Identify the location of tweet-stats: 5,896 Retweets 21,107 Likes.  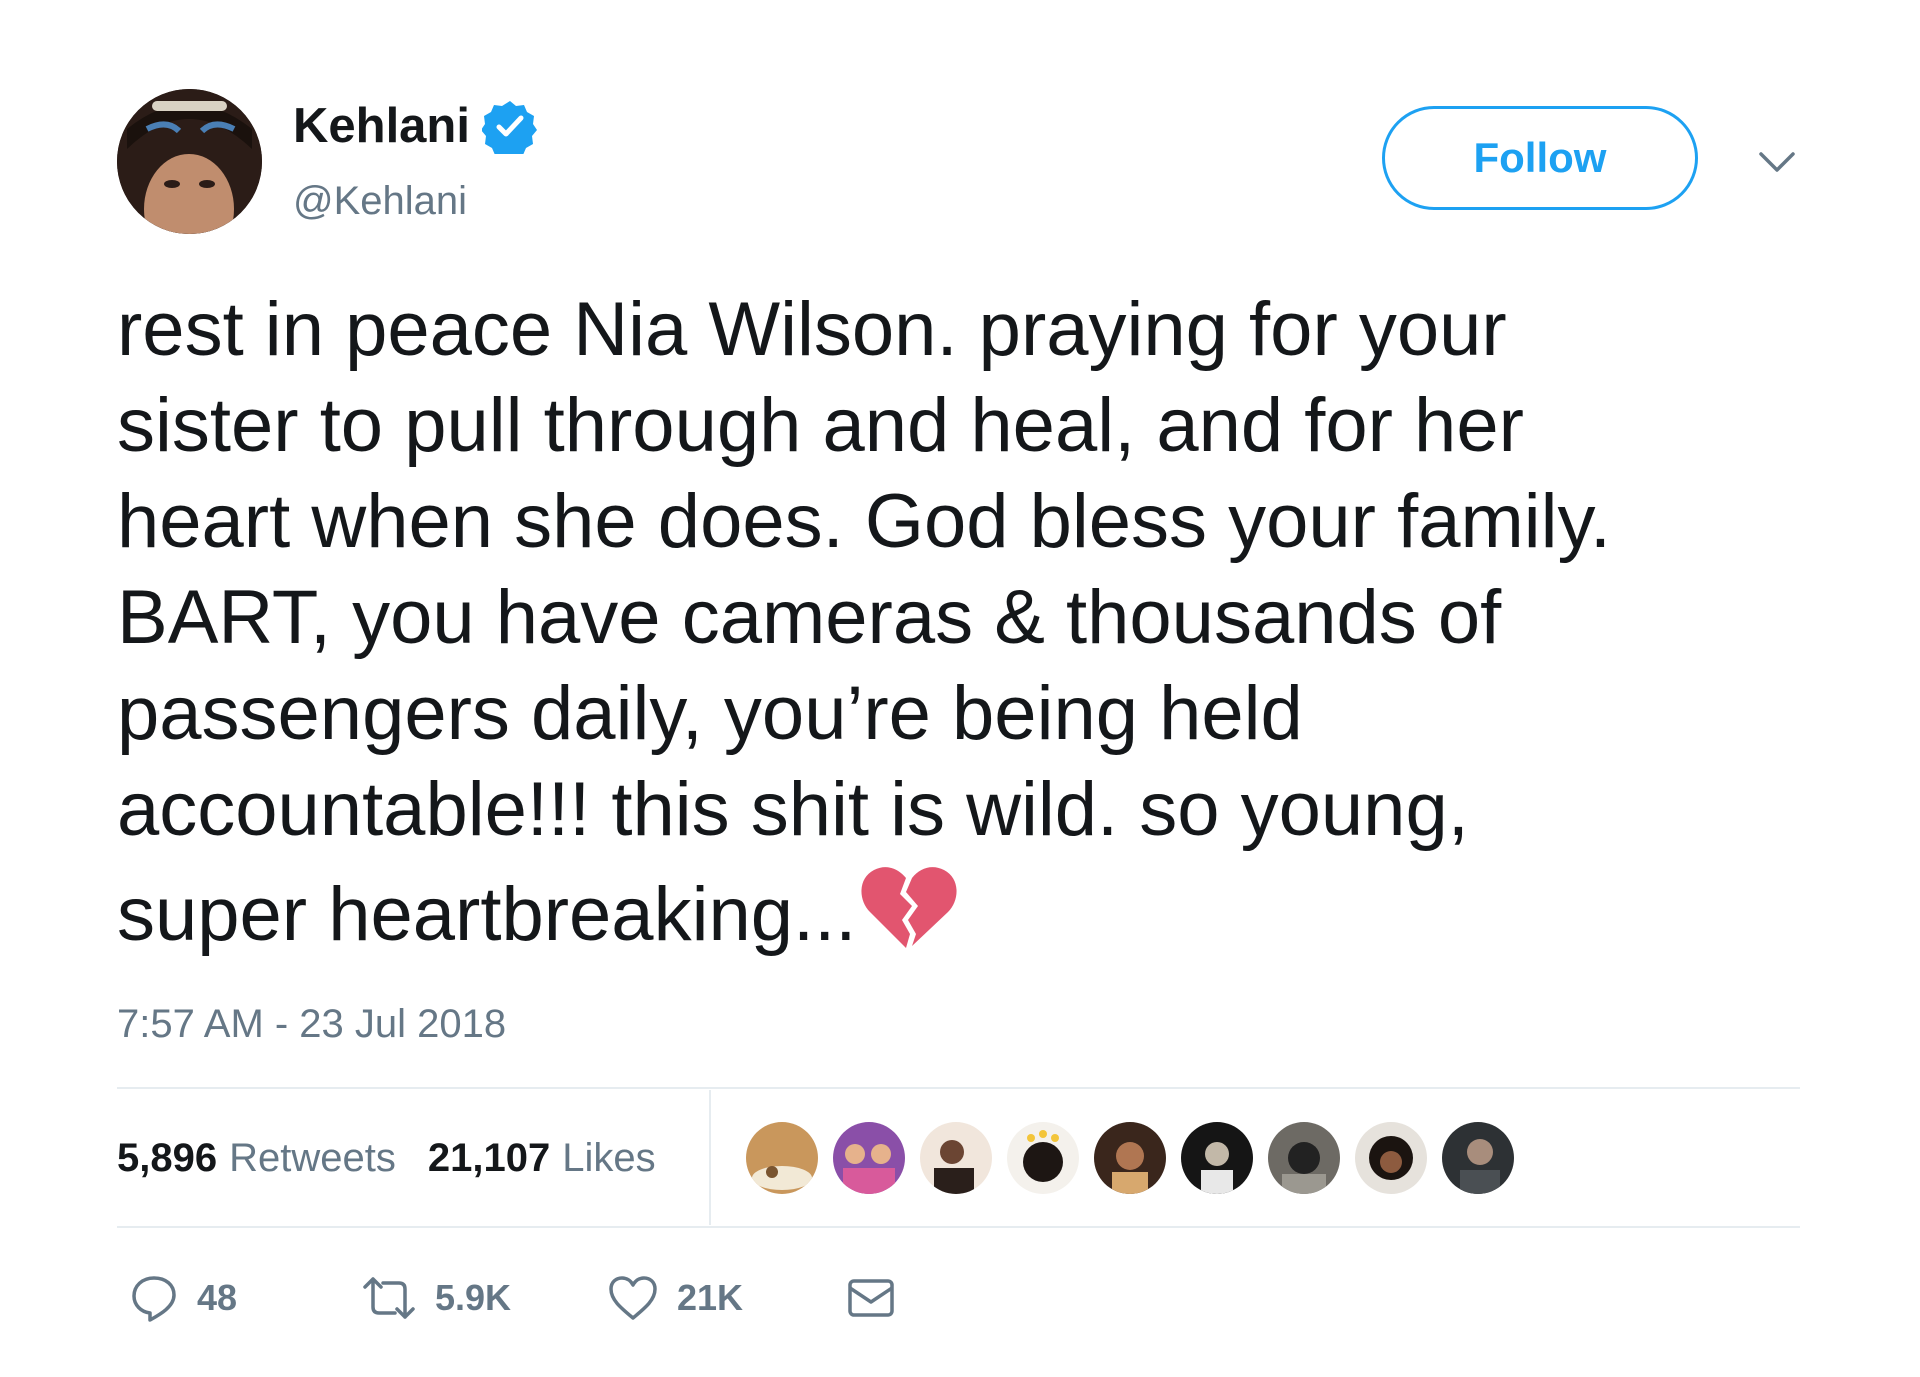
(386, 1158).